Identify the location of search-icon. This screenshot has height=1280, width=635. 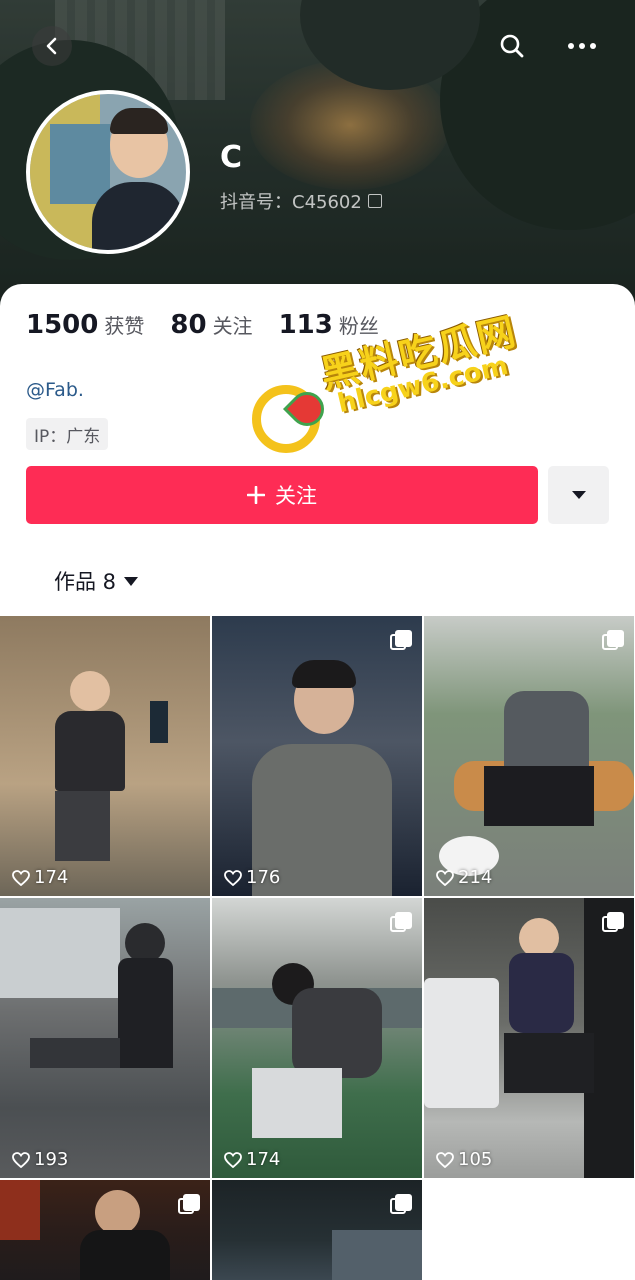
(512, 46).